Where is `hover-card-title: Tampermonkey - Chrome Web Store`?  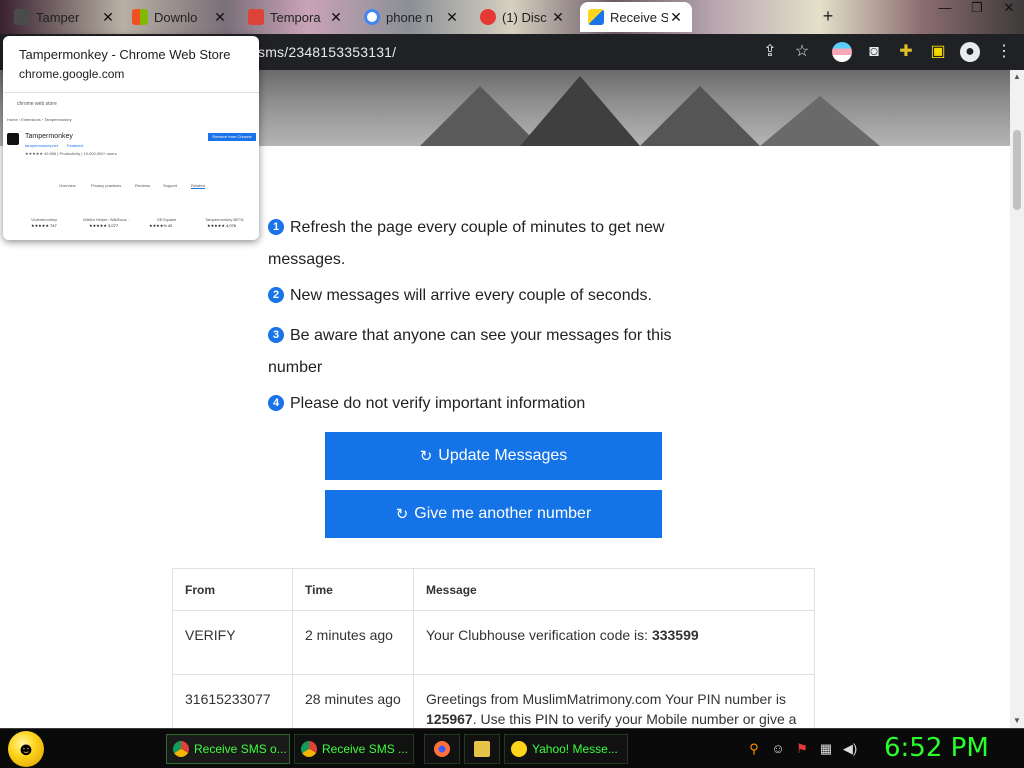
hover-card-title: Tampermonkey - Chrome Web Store is located at coordinates (125, 54).